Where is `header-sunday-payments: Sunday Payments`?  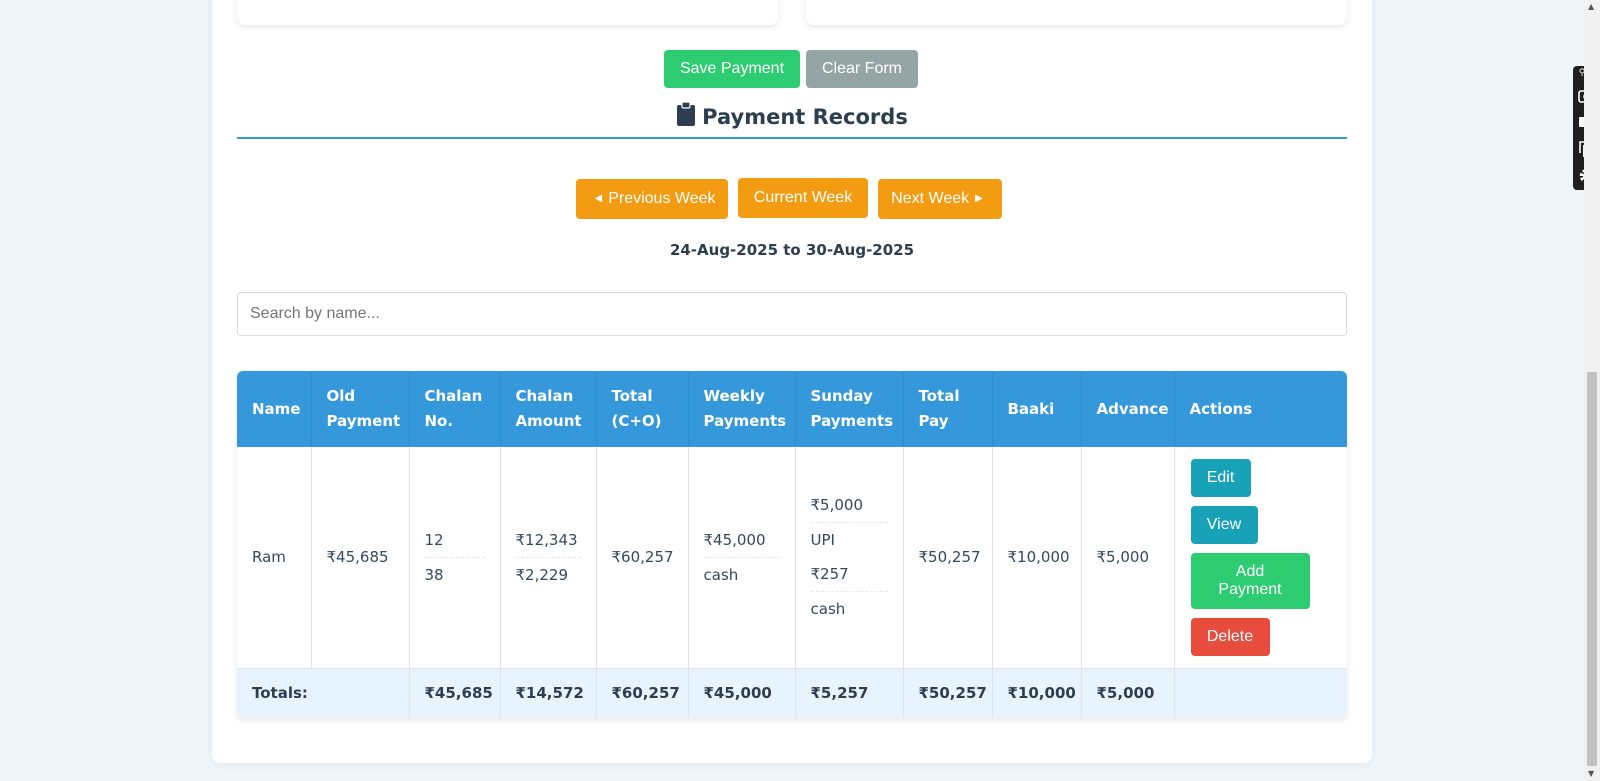
header-sunday-payments: Sunday Payments is located at coordinates (849, 409).